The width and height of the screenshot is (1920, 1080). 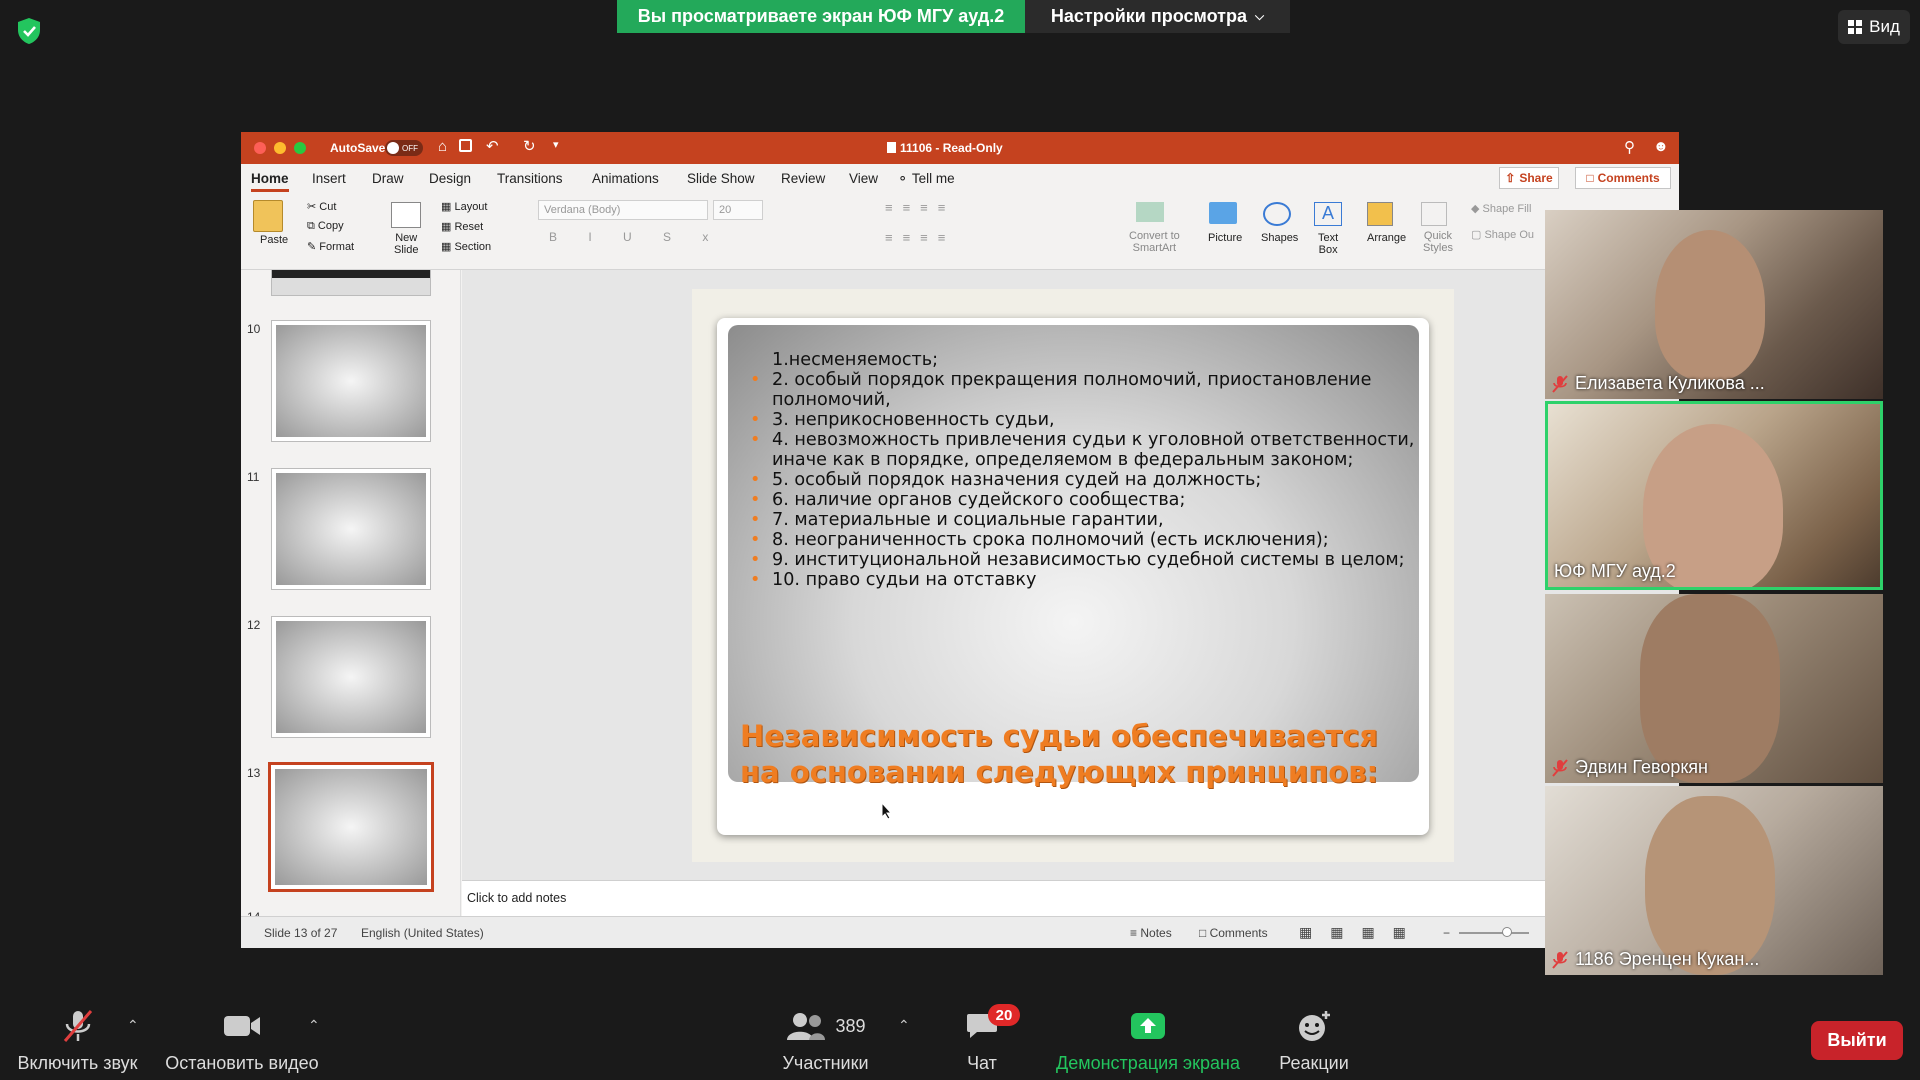 I want to click on font-size-select: 20, so click(x=738, y=210).